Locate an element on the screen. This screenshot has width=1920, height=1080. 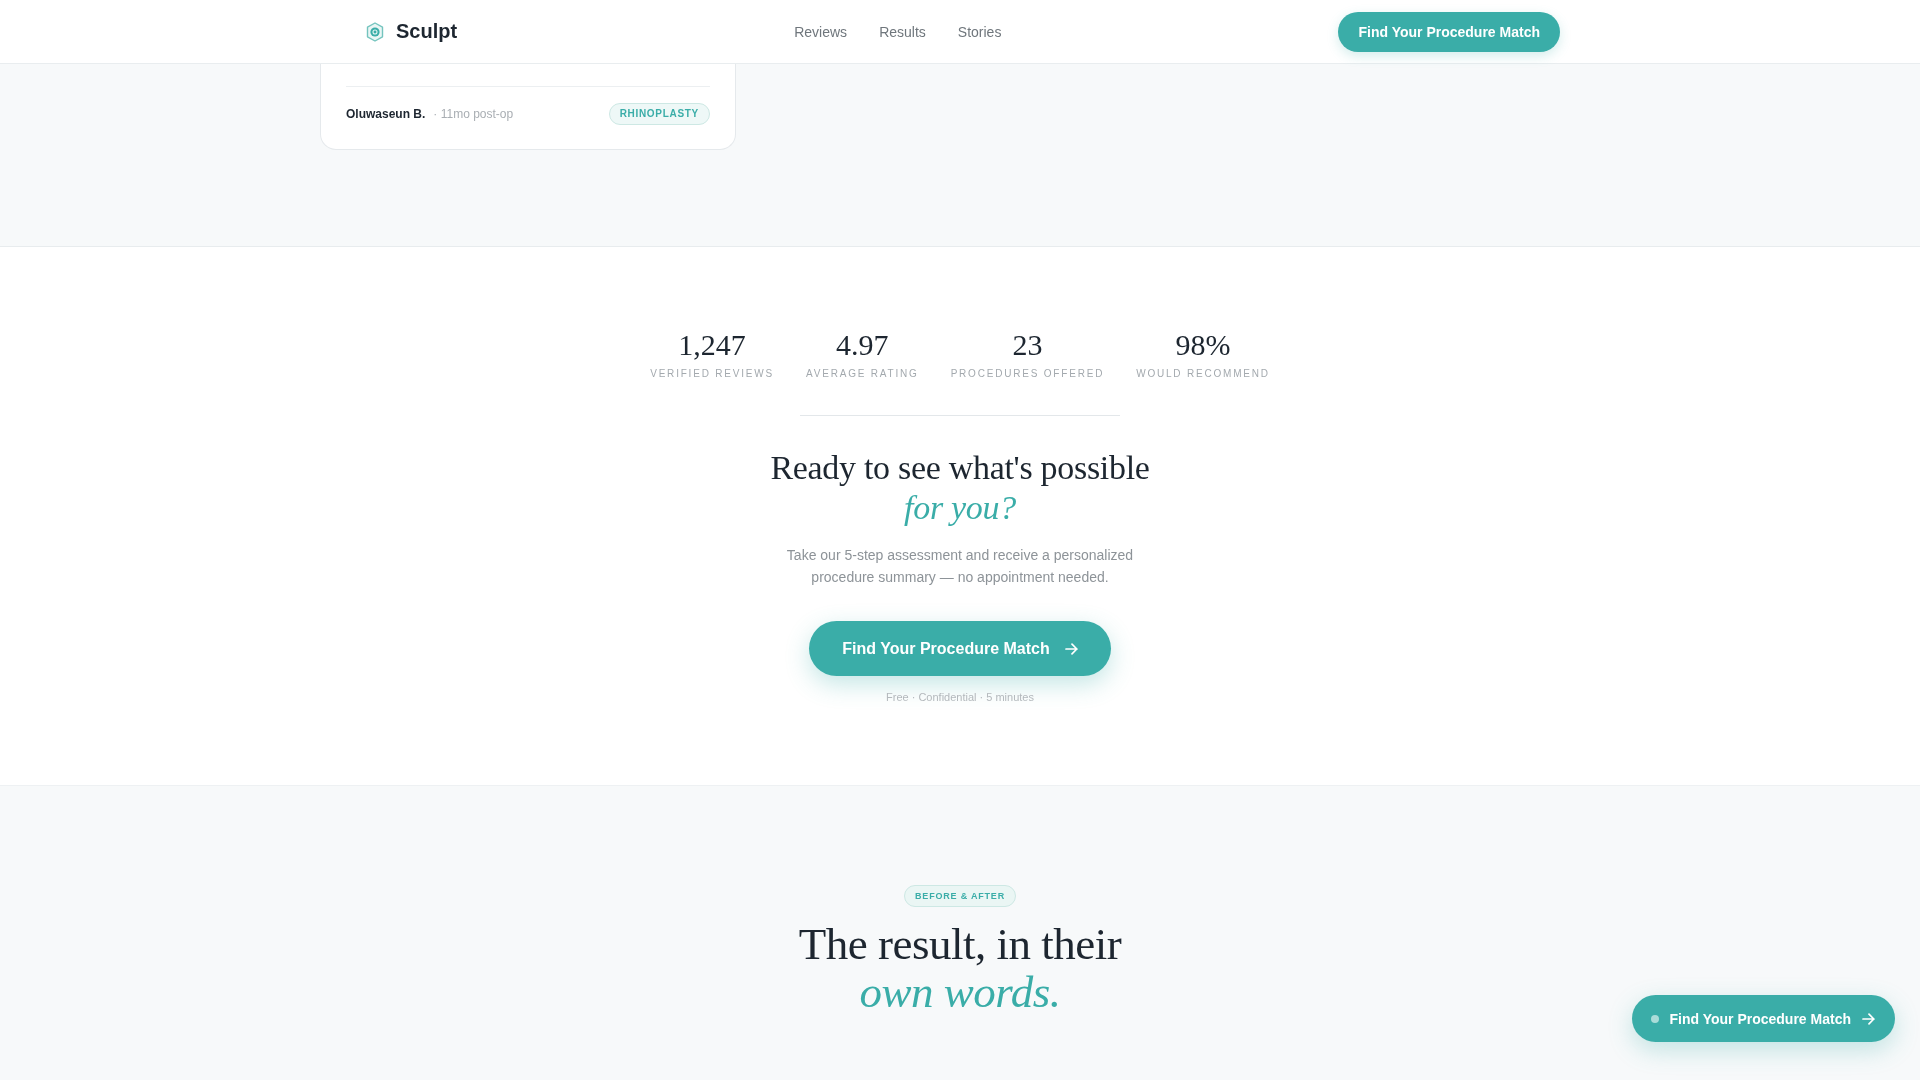
stat-label: WOULD RECOMMEND is located at coordinates (1203, 374).